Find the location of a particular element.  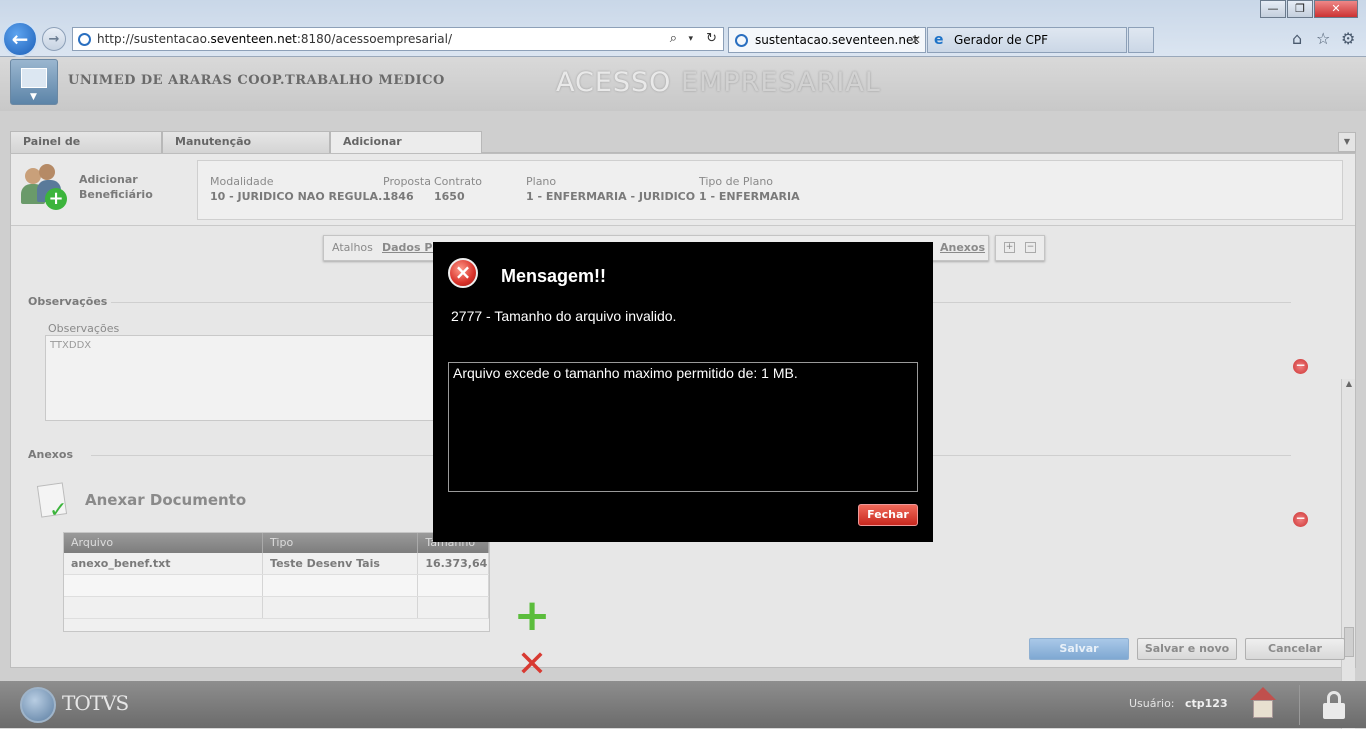

home-icon is located at coordinates (1263, 704).